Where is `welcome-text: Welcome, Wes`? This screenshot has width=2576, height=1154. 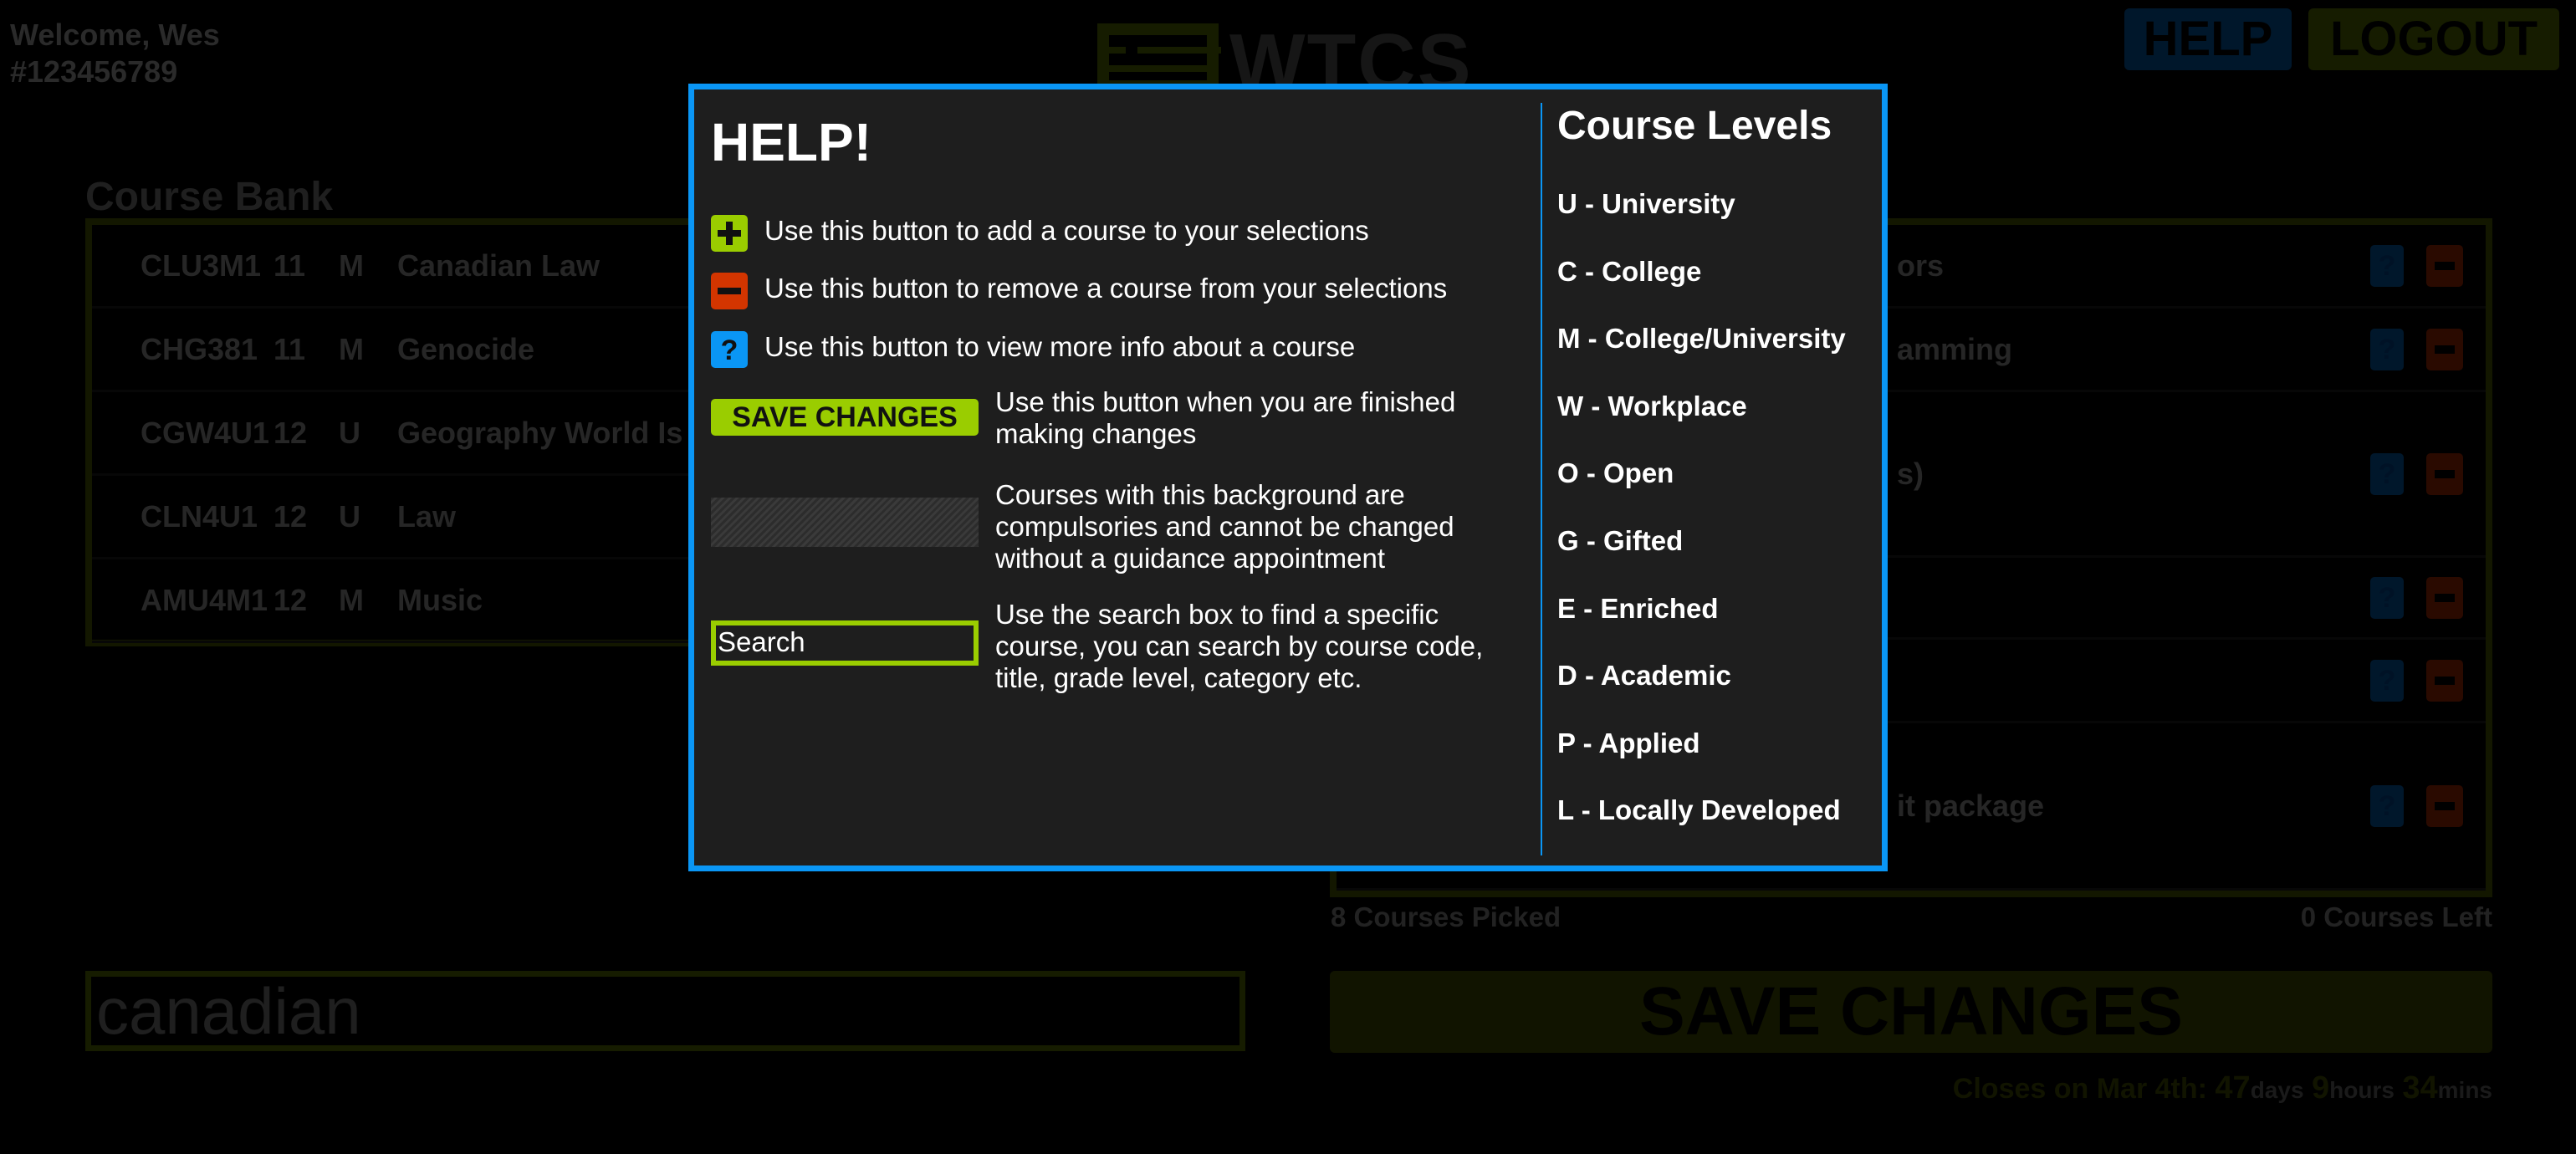 welcome-text: Welcome, Wes is located at coordinates (115, 35).